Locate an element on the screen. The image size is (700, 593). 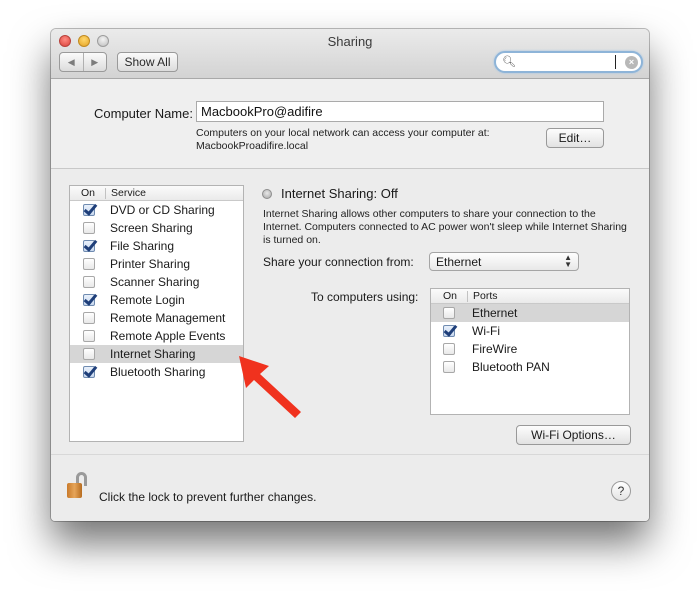
annotation-arrow-shape is located at coordinates (270, 387).